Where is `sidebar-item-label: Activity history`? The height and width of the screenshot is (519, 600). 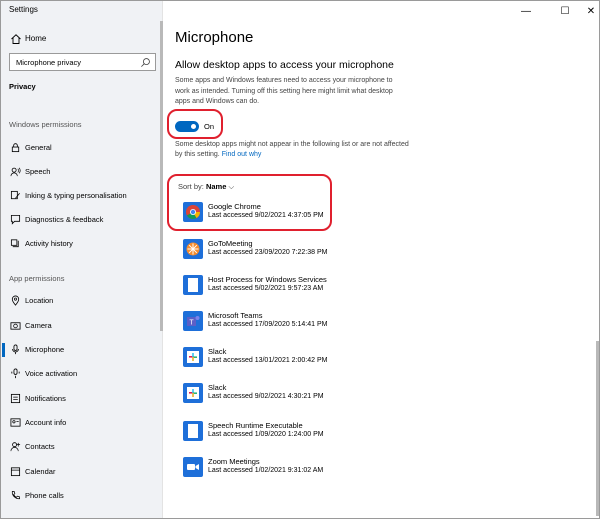
sidebar-item-label: Activity history is located at coordinates (49, 243).